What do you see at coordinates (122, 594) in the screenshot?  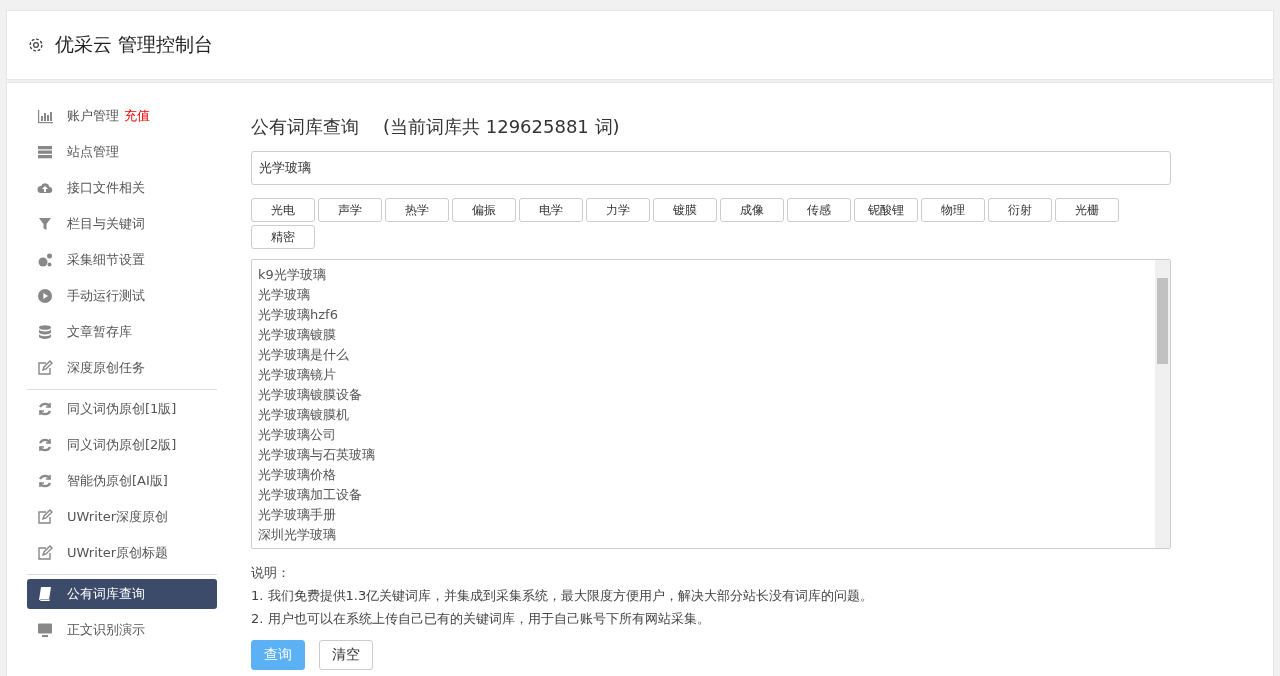 I see `sidebar-item: 公有词库查询` at bounding box center [122, 594].